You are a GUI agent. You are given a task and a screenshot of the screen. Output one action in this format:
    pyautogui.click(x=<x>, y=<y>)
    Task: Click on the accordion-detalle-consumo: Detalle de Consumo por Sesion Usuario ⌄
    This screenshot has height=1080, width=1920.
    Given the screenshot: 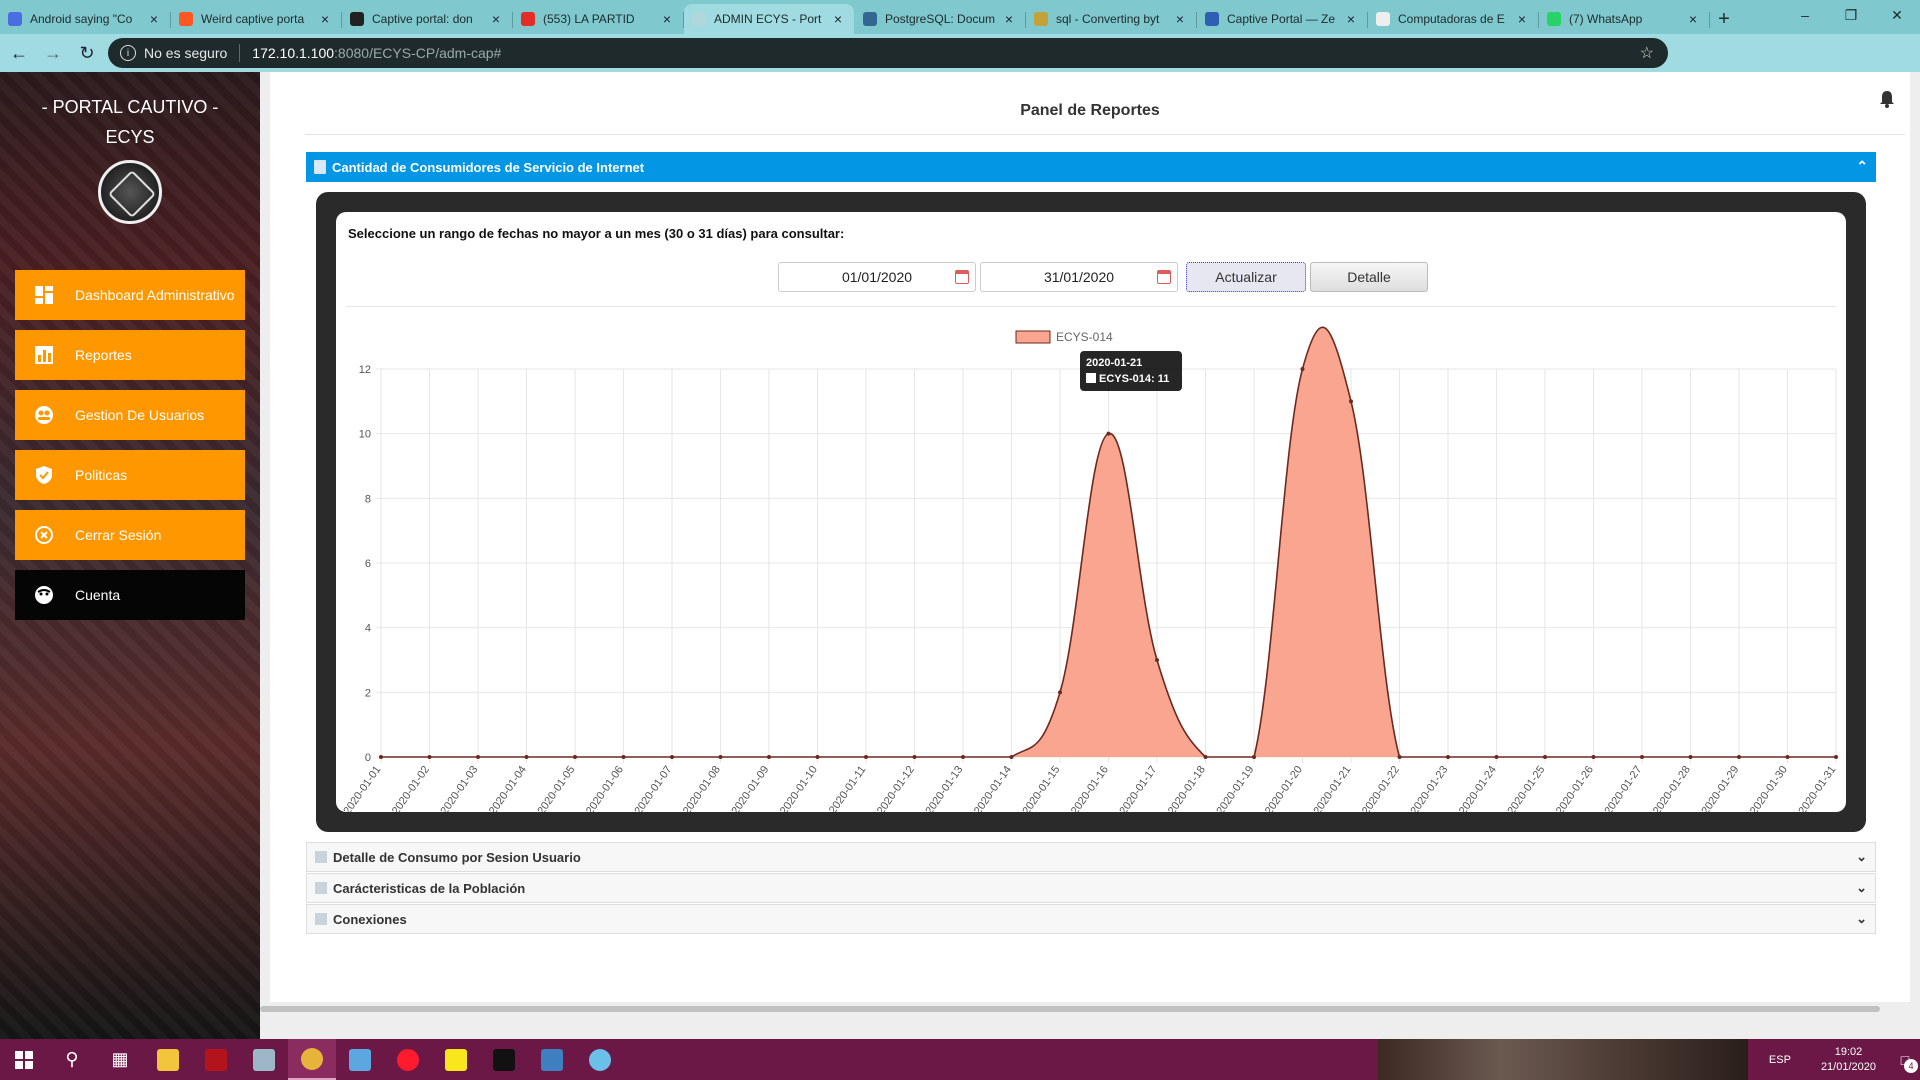 What is the action you would take?
    pyautogui.click(x=1091, y=857)
    